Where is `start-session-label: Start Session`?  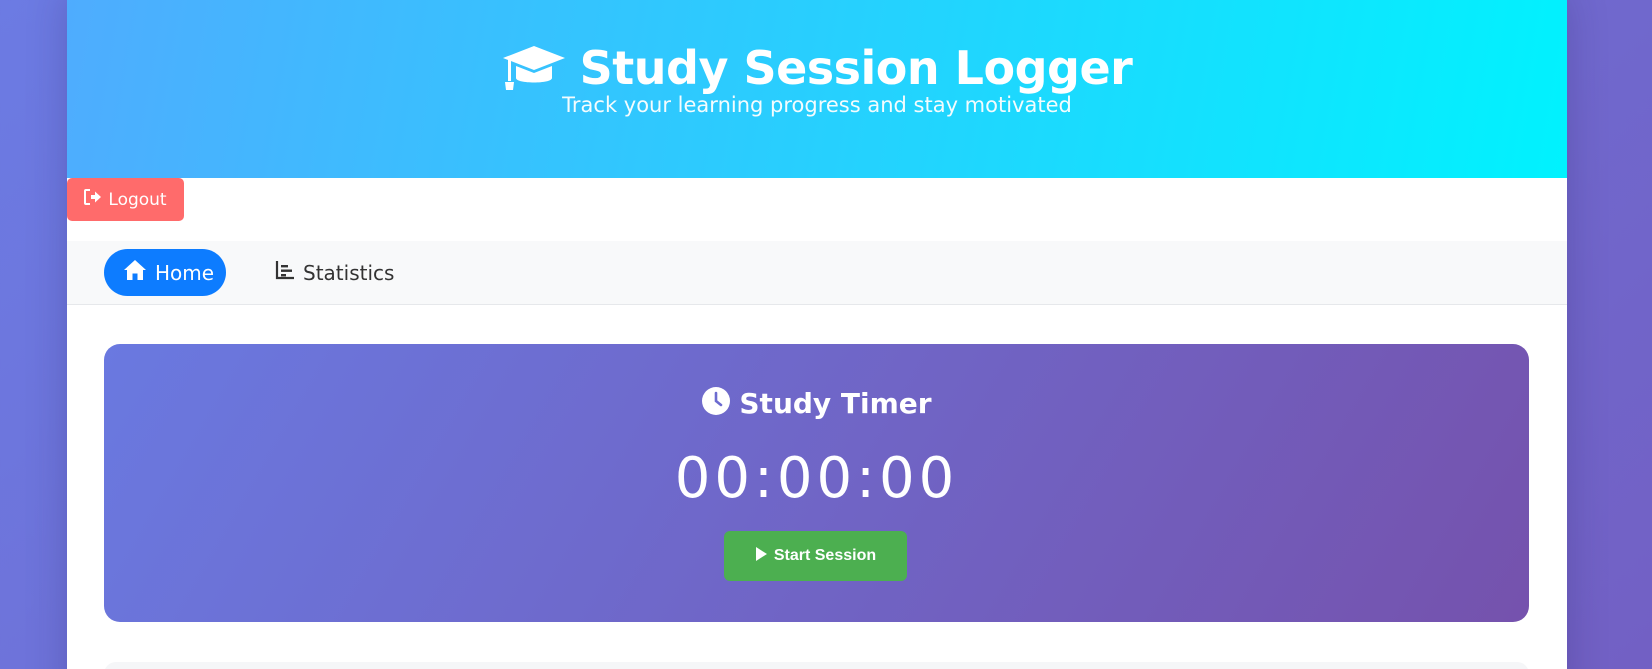
start-session-label: Start Session is located at coordinates (825, 555).